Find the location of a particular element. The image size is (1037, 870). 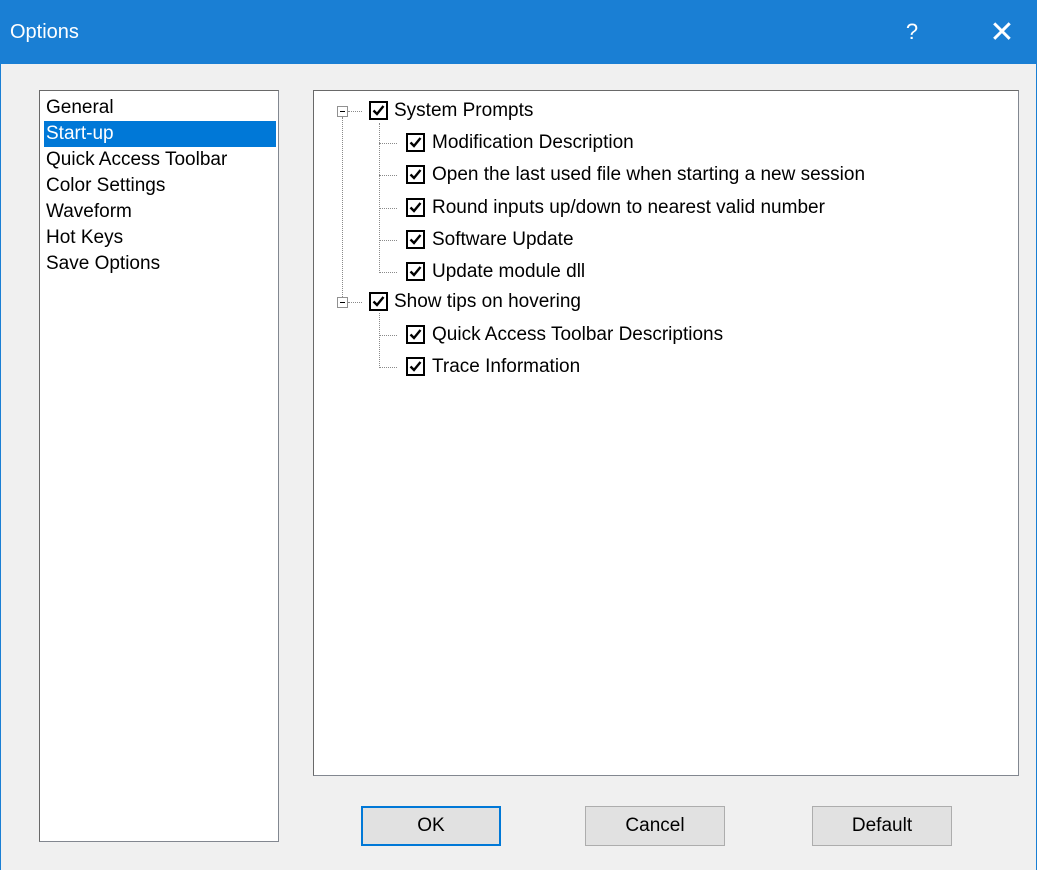

checkbox-trace-information is located at coordinates (415, 366).